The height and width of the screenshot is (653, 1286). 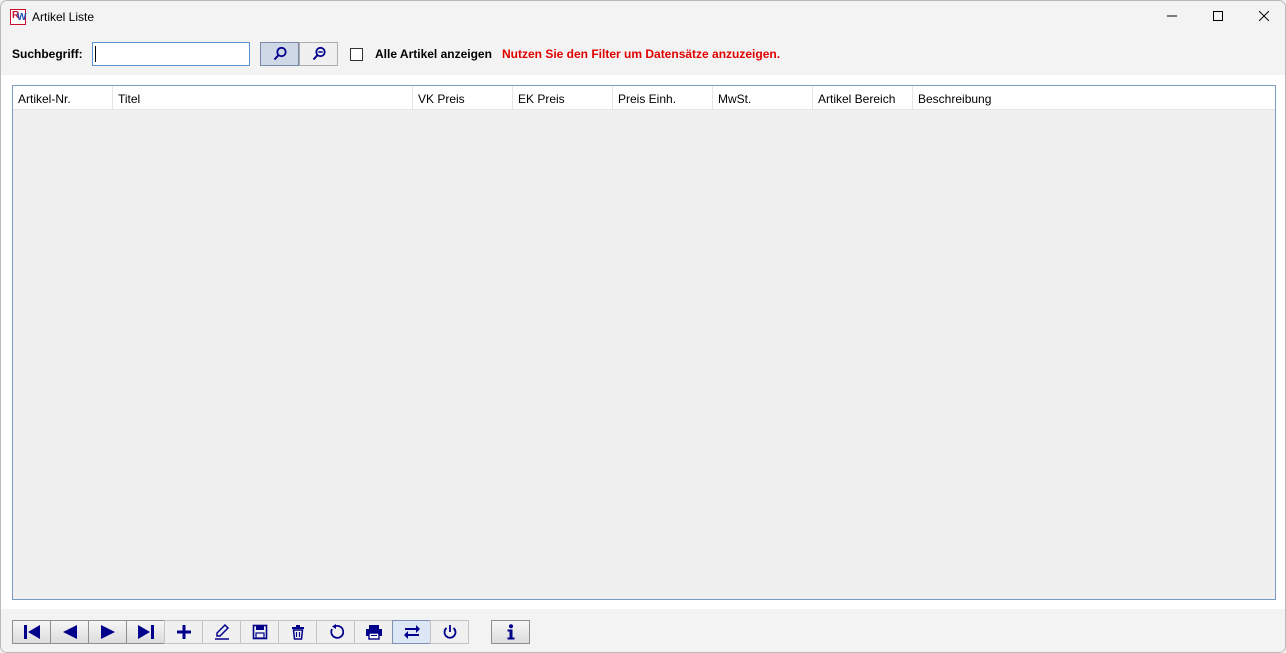 I want to click on text-caret, so click(x=95, y=54).